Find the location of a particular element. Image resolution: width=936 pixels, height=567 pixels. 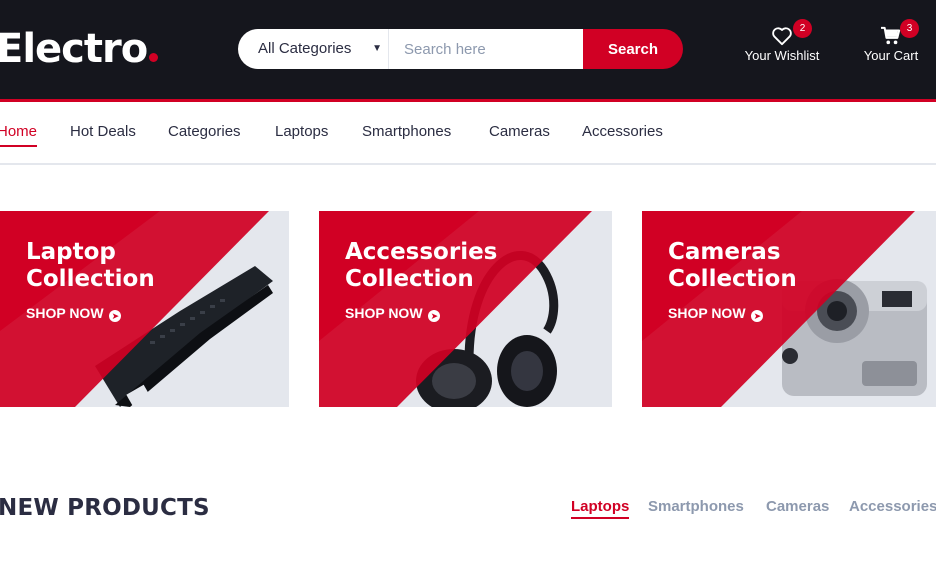

category-select: All Categories ▼ is located at coordinates (313, 49).